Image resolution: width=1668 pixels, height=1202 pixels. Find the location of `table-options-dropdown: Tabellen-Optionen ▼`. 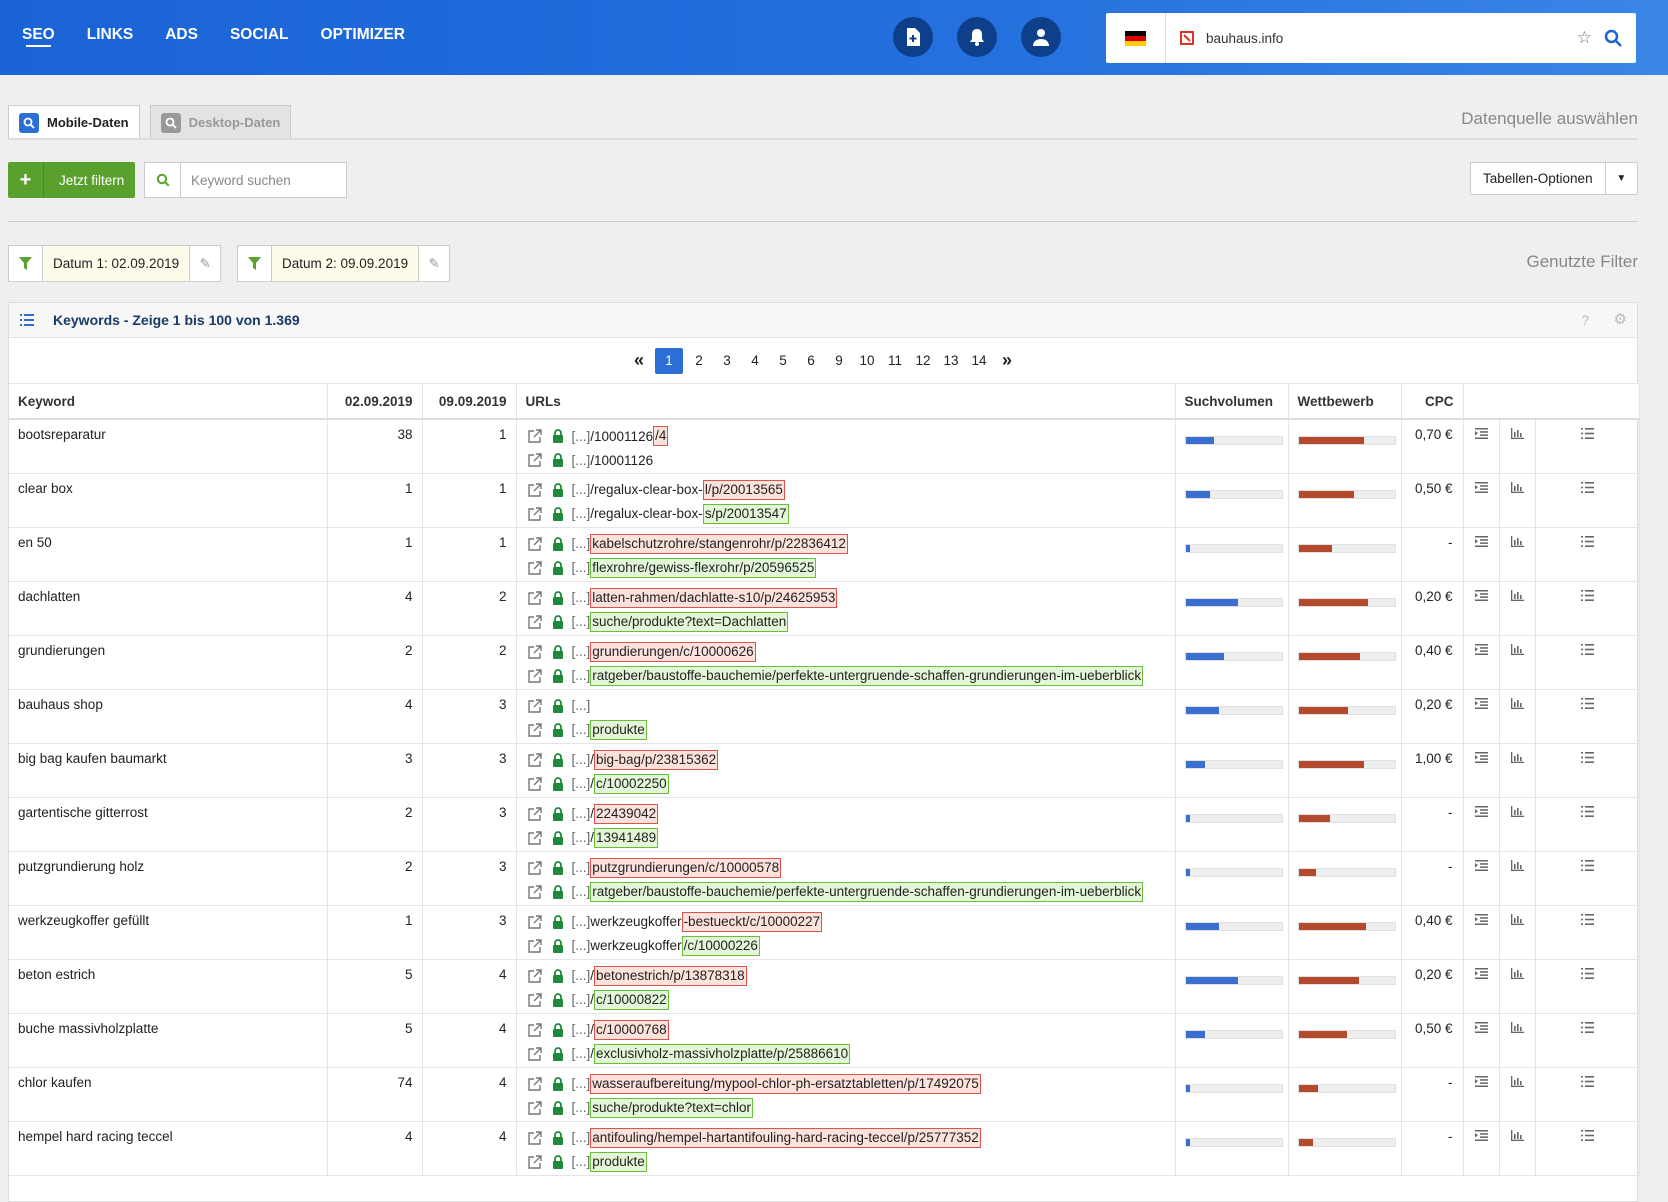

table-options-dropdown: Tabellen-Optionen ▼ is located at coordinates (1554, 178).